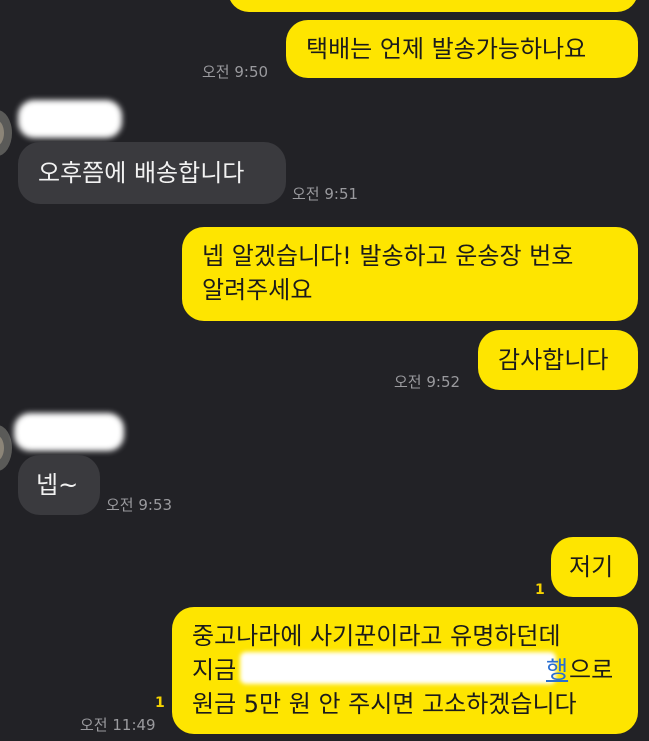 This screenshot has width=649, height=741. What do you see at coordinates (553, 360) in the screenshot?
I see `message-text: 감사합니다` at bounding box center [553, 360].